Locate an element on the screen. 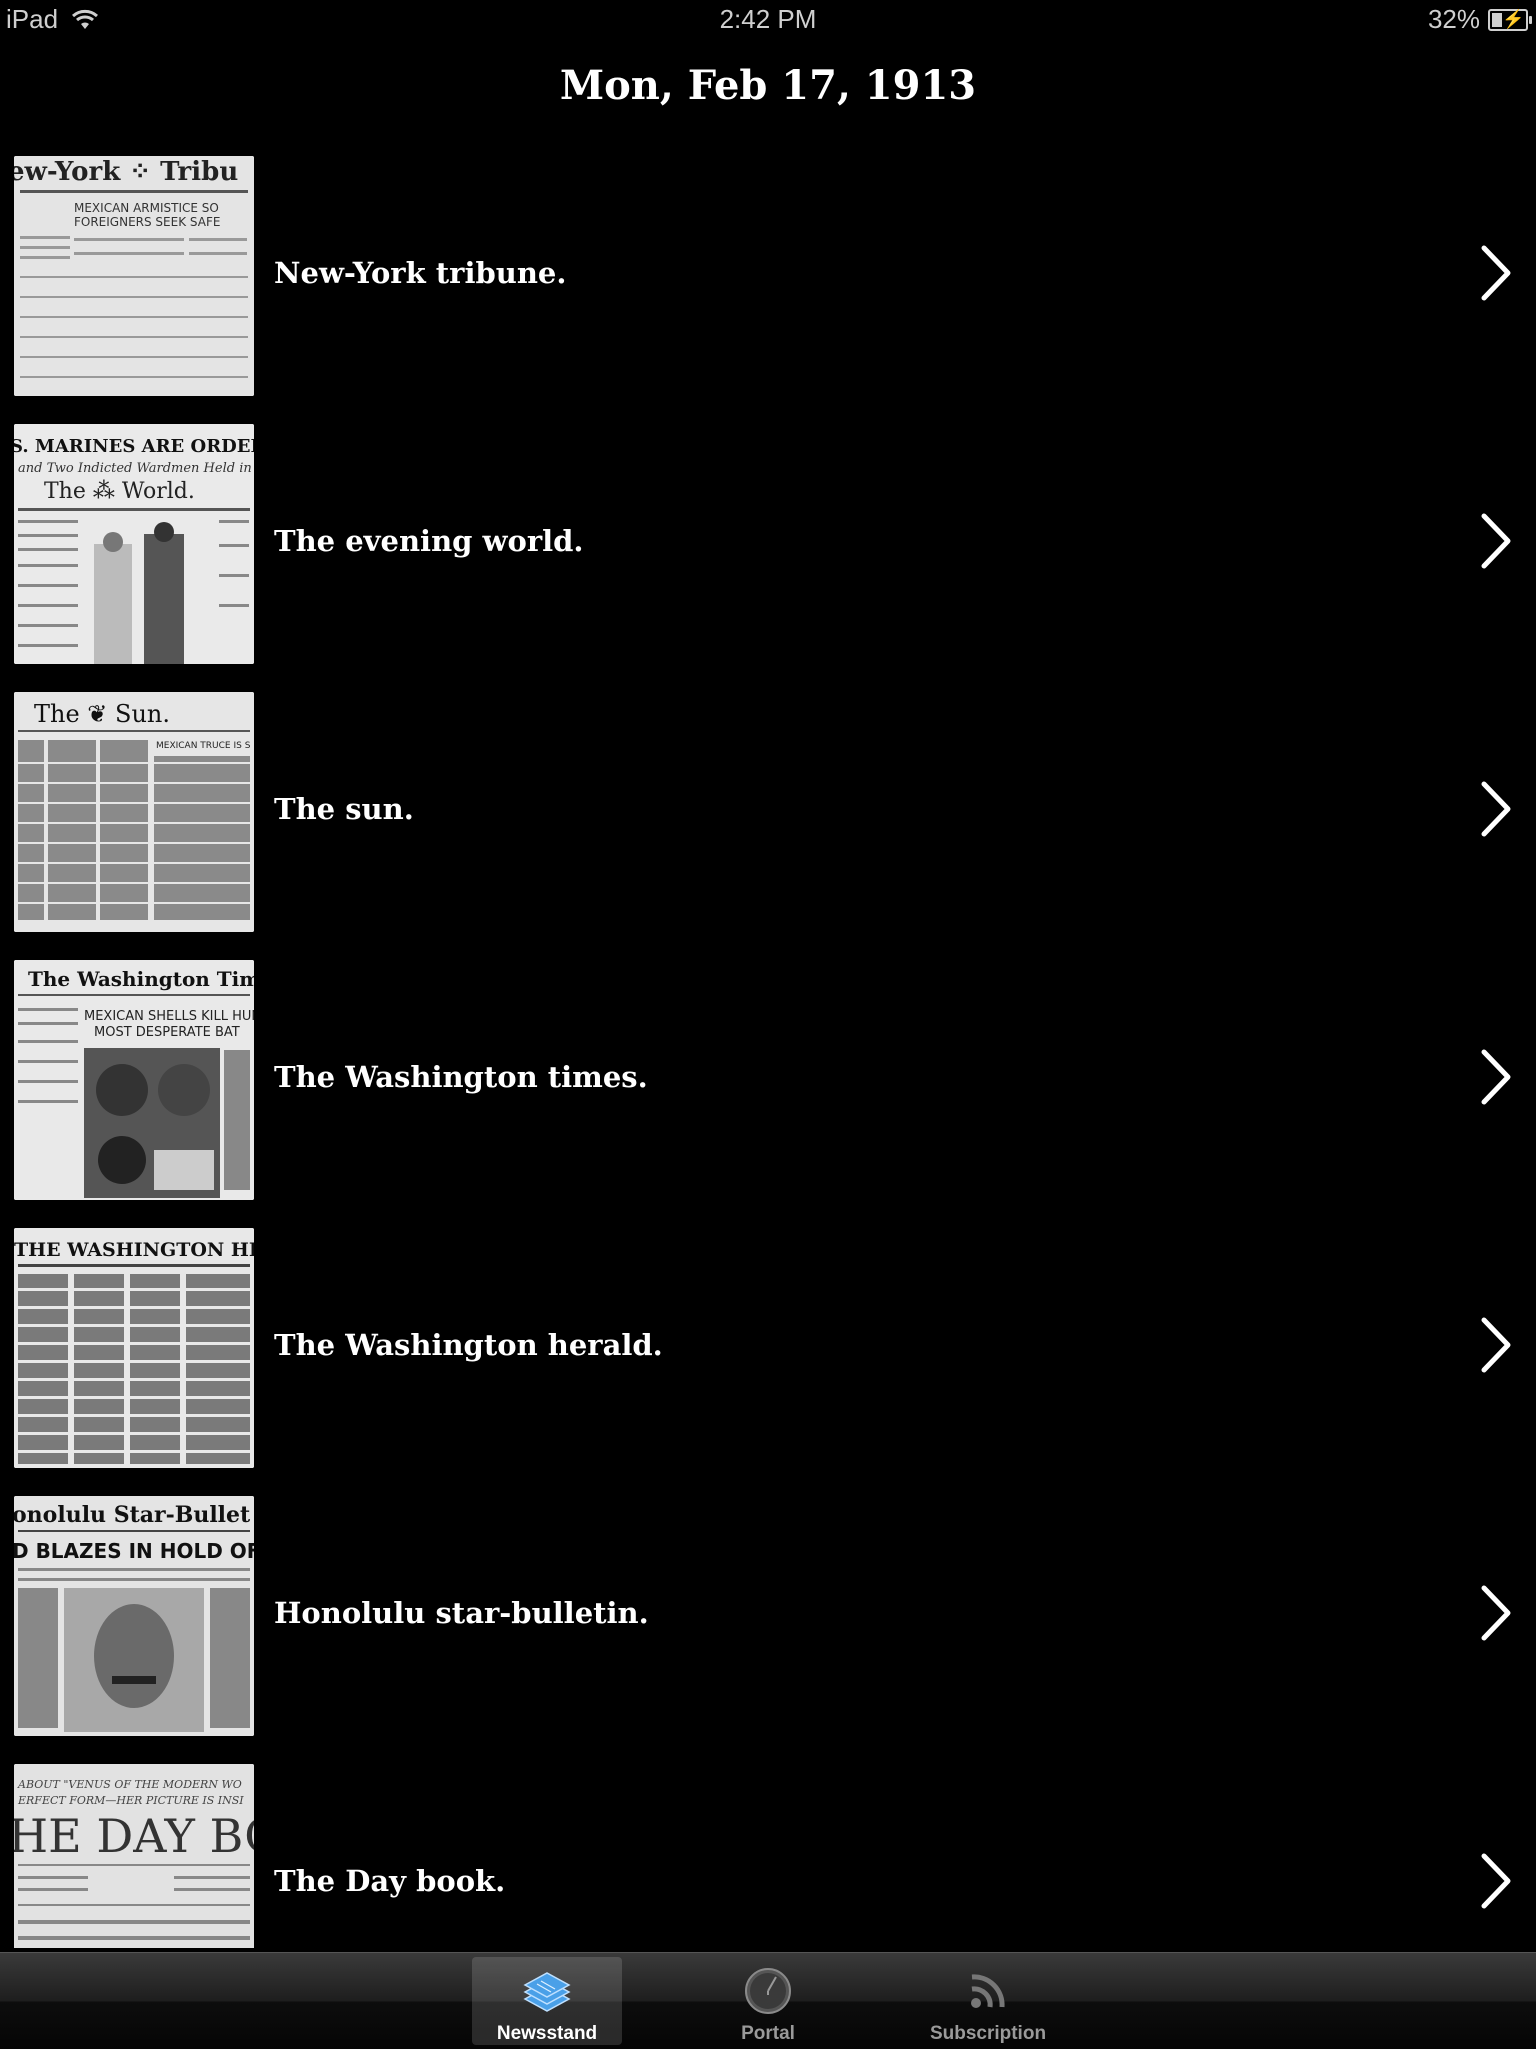 The height and width of the screenshot is (2049, 1536). svg-text:ERFECT FORM—HER PICTURE IS INS: ERFECT FORM—HER PICTURE IS INSI is located at coordinates (130, 1800).